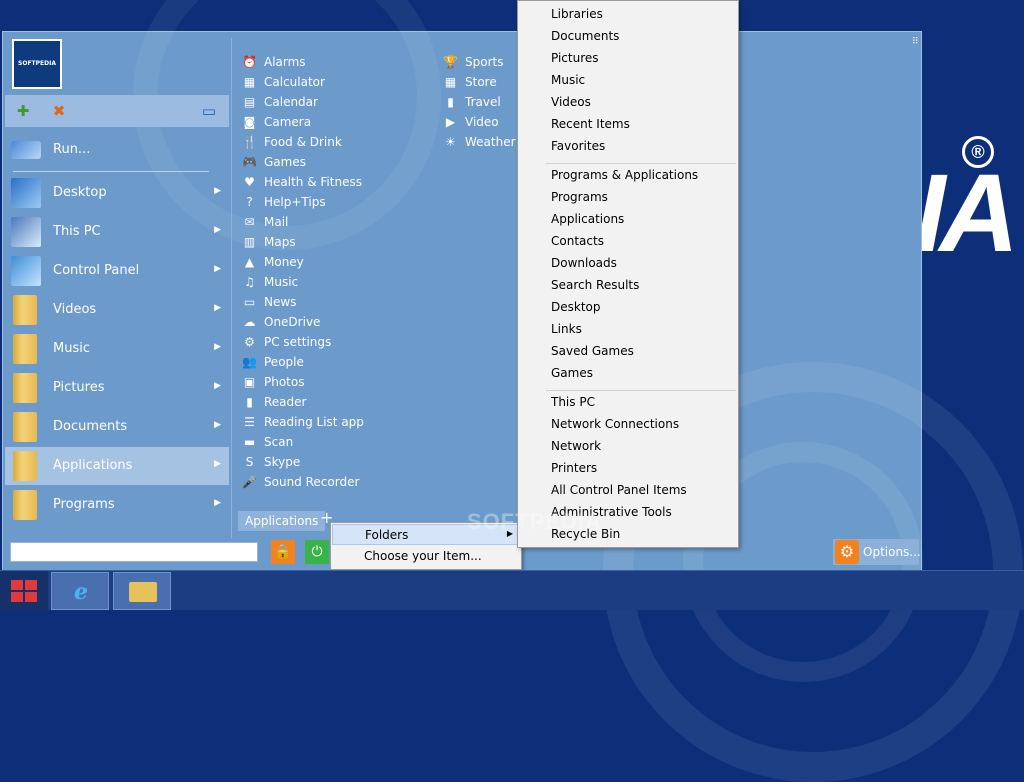 The height and width of the screenshot is (782, 1024). Describe the element at coordinates (117, 232) in the screenshot. I see `left-item-this-pc: This PC ▶` at that location.